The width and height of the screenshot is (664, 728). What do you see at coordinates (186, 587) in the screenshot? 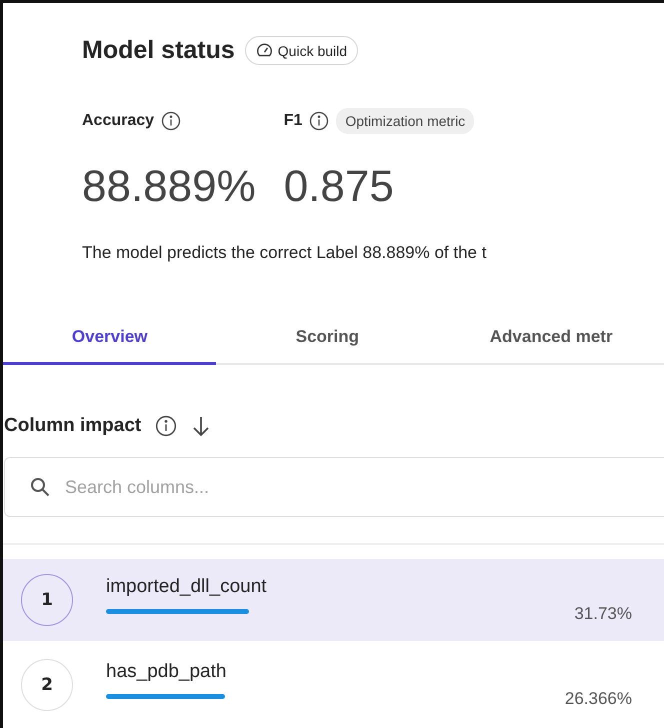
I see `column-name: imported_dll_count` at bounding box center [186, 587].